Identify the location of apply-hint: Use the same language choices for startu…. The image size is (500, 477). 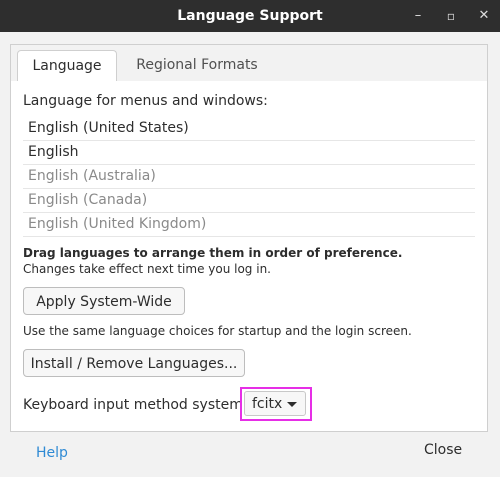
(217, 331).